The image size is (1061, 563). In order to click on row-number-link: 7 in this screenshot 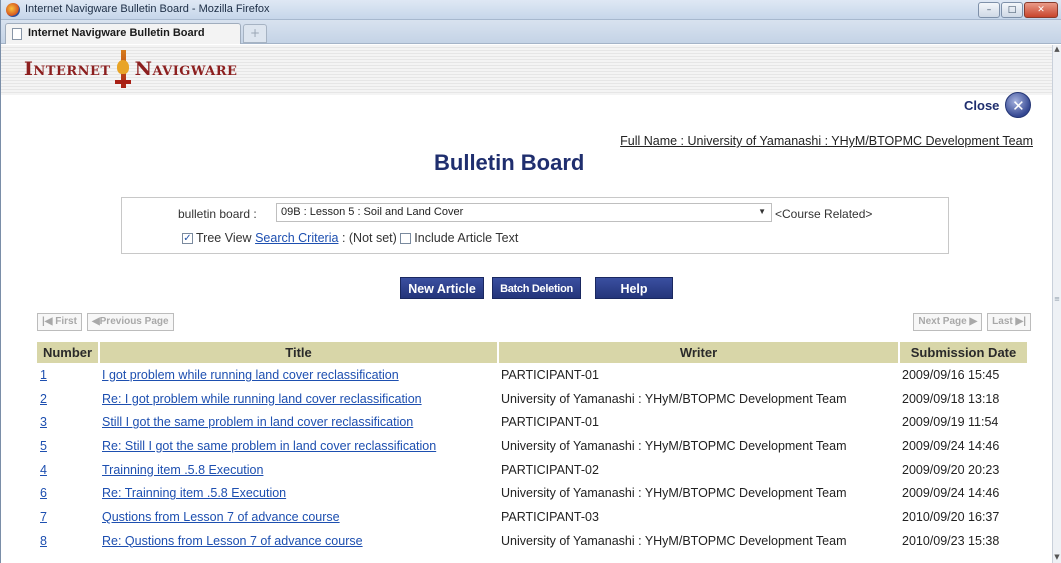, I will do `click(43, 517)`.